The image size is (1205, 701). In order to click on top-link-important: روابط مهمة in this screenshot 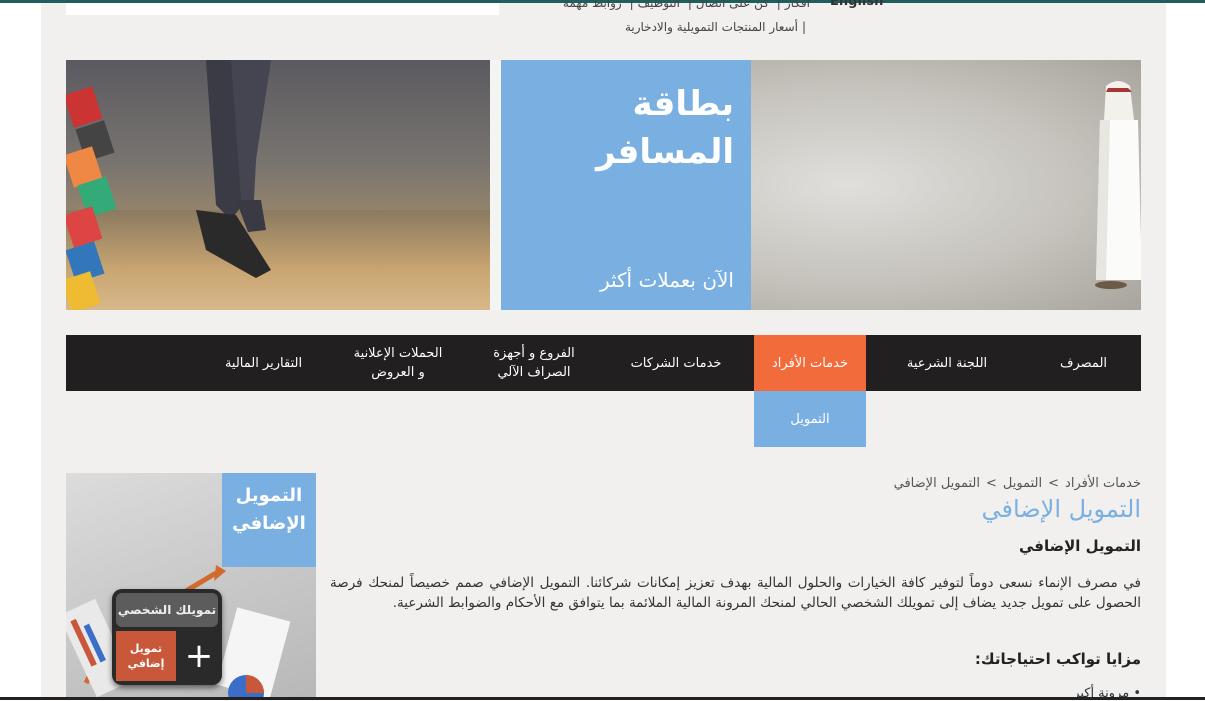, I will do `click(592, 5)`.